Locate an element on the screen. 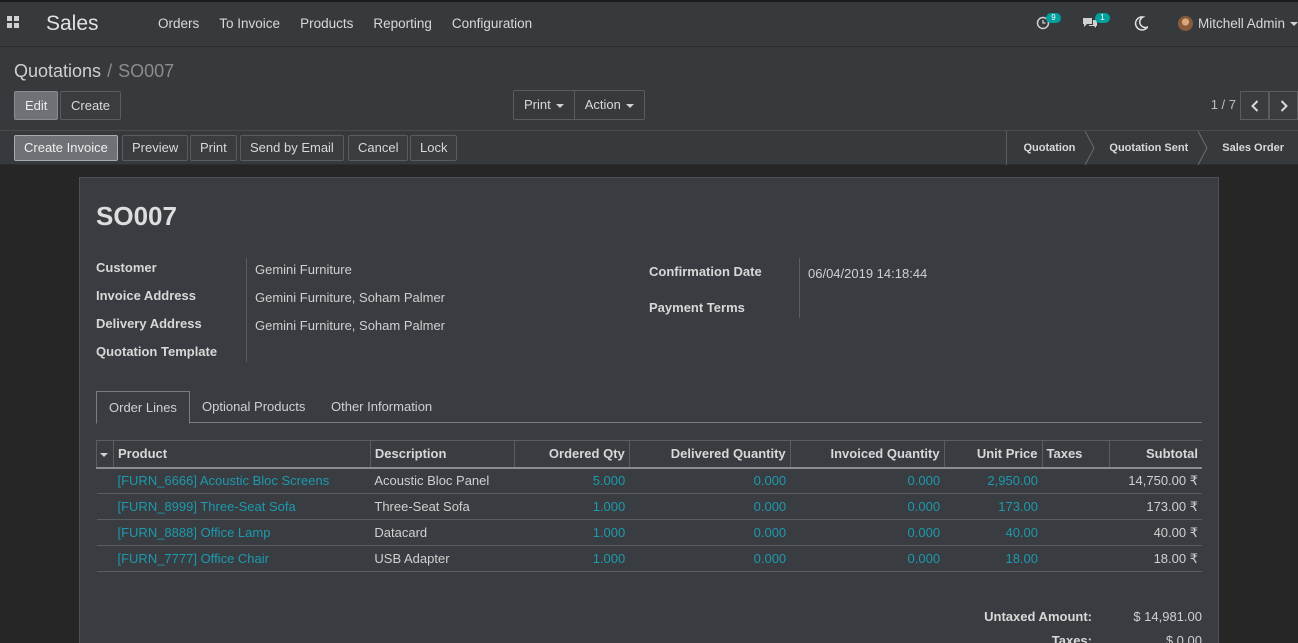 This screenshot has width=1298, height=643. column-header-subtotal: Subtotal is located at coordinates (1155, 454).